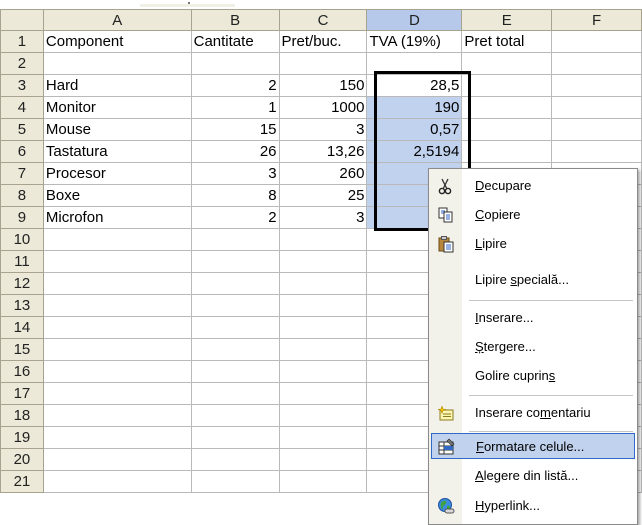 This screenshot has height=525, width=642. I want to click on cell-a9: Microfon, so click(117, 217).